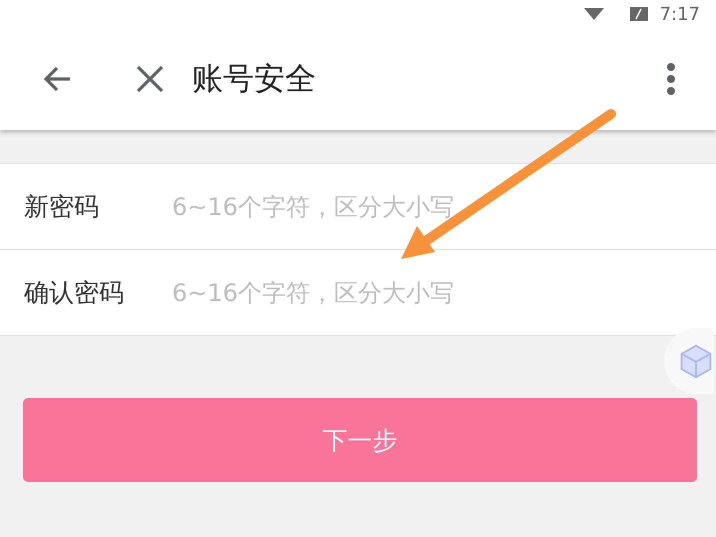  I want to click on field-label: 确认密码, so click(74, 293).